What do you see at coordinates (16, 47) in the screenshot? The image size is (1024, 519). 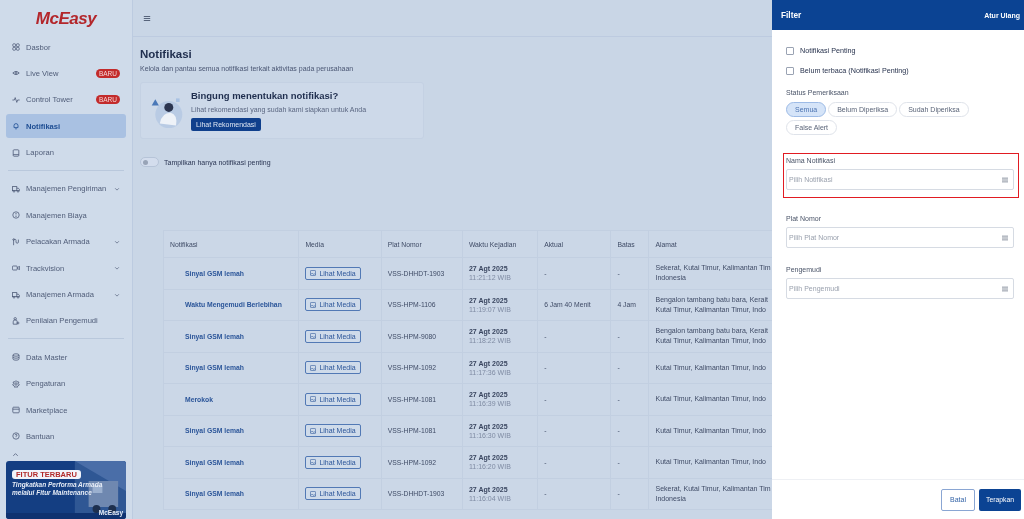 I see `grid-icon` at bounding box center [16, 47].